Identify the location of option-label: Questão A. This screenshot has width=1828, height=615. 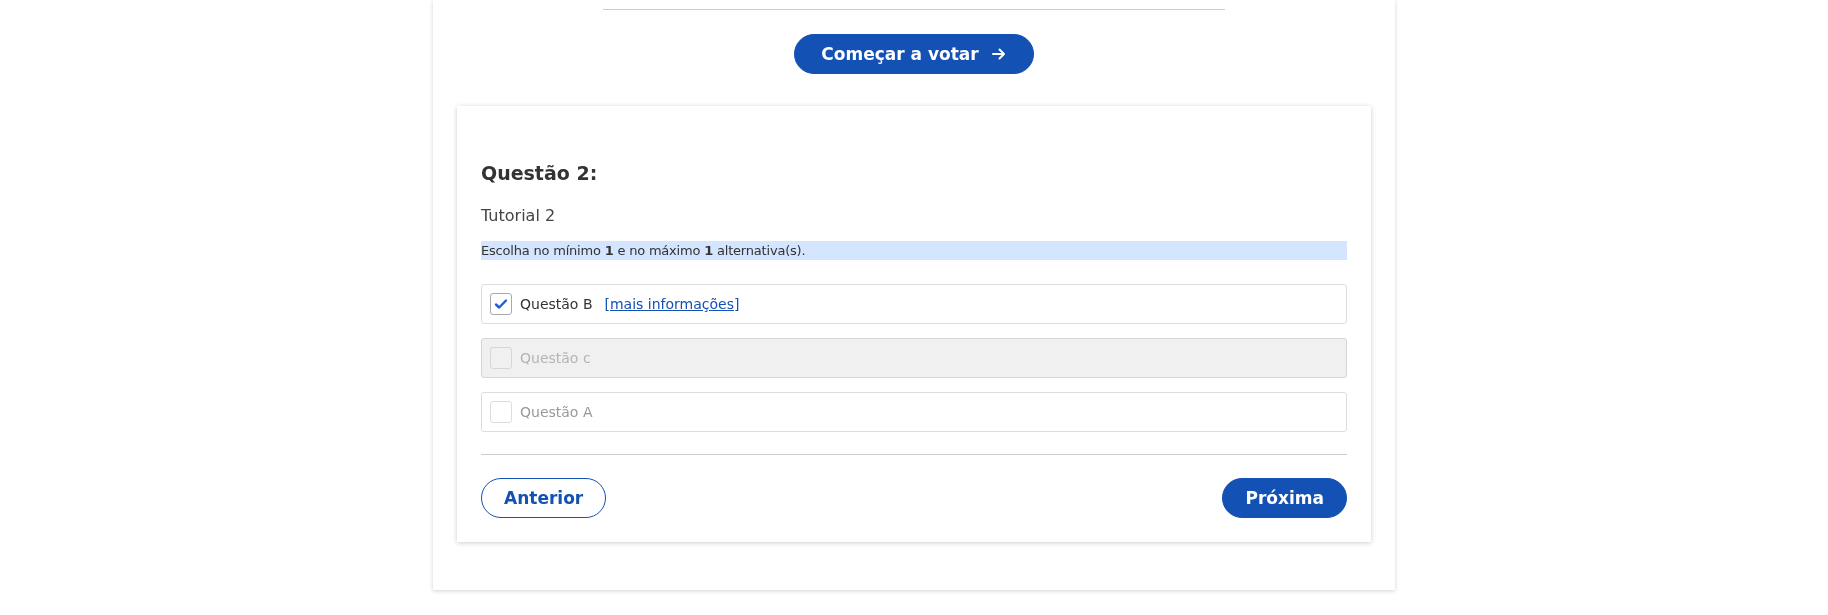
(556, 412).